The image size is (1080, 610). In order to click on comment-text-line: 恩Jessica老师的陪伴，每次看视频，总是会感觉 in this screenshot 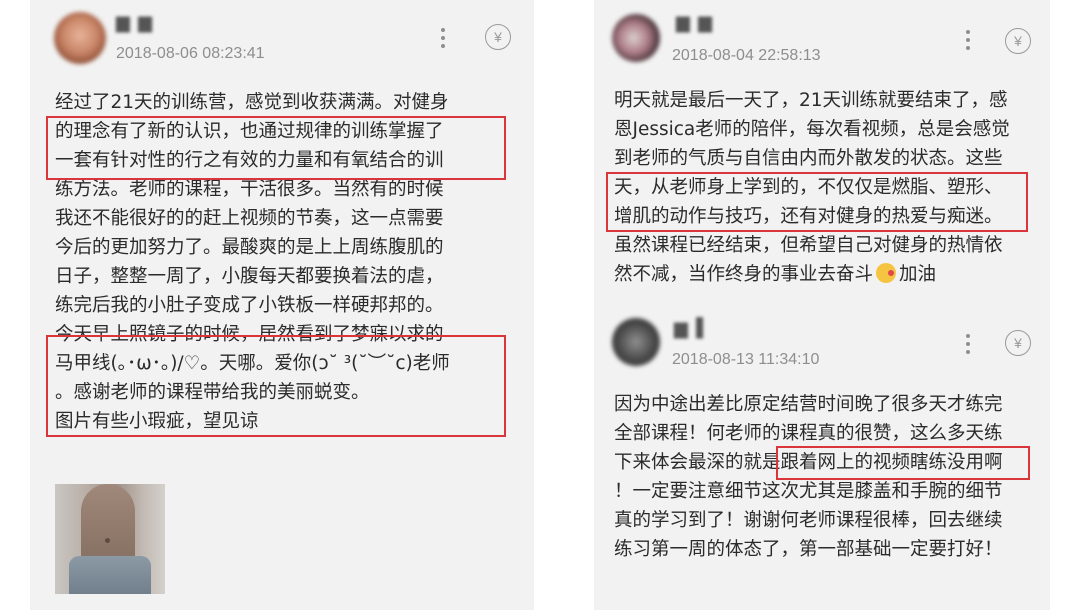, I will do `click(812, 129)`.